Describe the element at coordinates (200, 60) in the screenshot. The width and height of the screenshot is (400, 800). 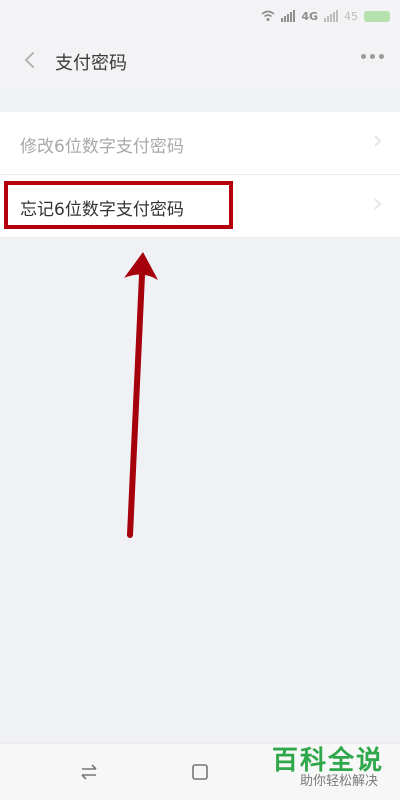
I see `app-header: 支付密码` at that location.